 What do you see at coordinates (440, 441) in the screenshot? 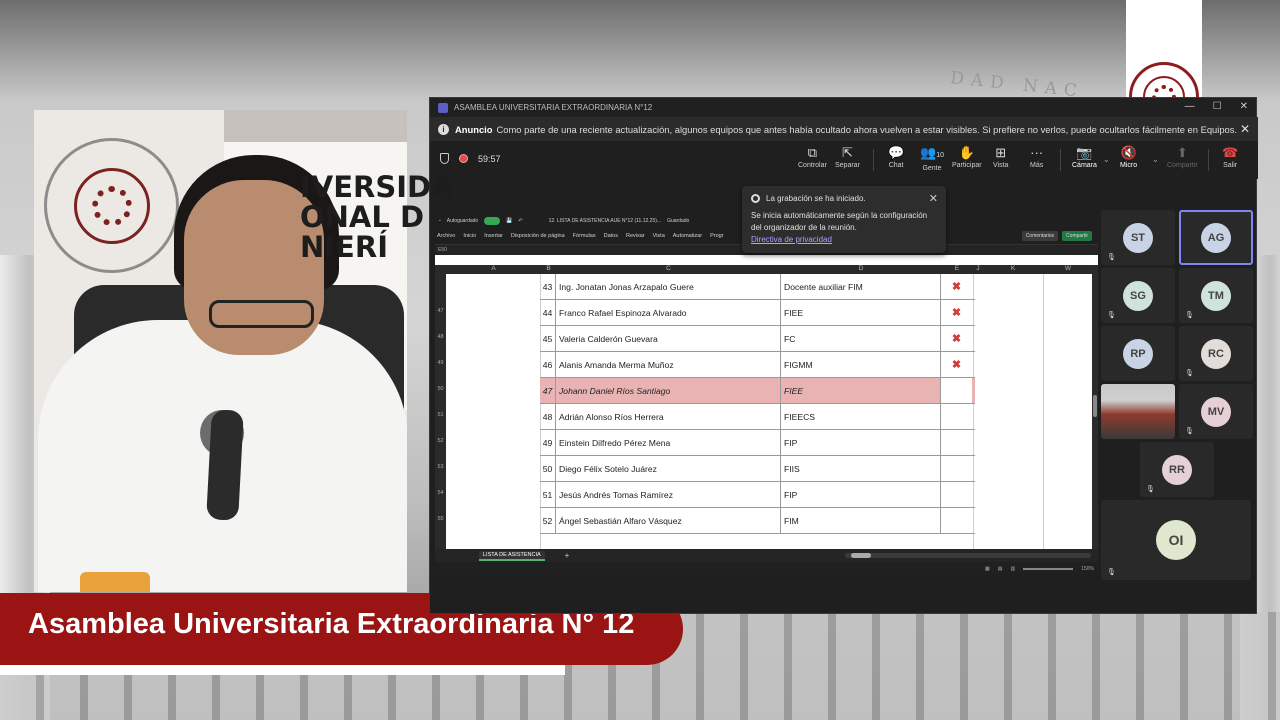
I see `row-header: 52` at bounding box center [440, 441].